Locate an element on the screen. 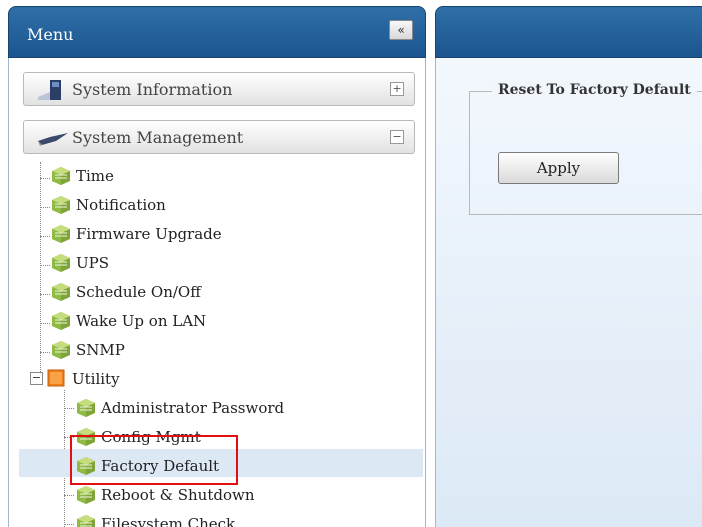 This screenshot has width=702, height=527. item-label: Firmware Upgrade is located at coordinates (149, 234).